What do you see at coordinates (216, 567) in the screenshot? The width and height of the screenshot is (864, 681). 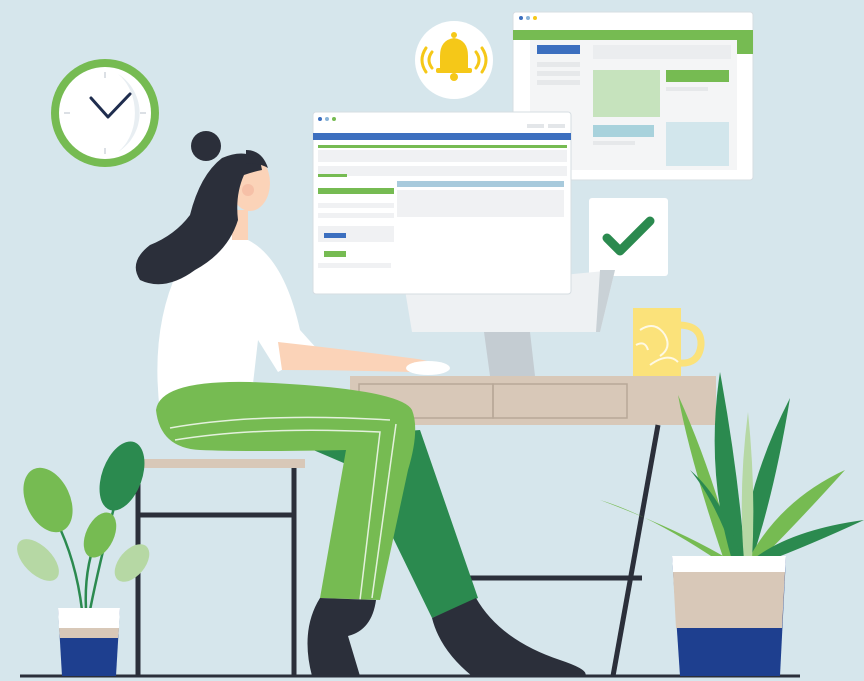 I see `stool-icon` at bounding box center [216, 567].